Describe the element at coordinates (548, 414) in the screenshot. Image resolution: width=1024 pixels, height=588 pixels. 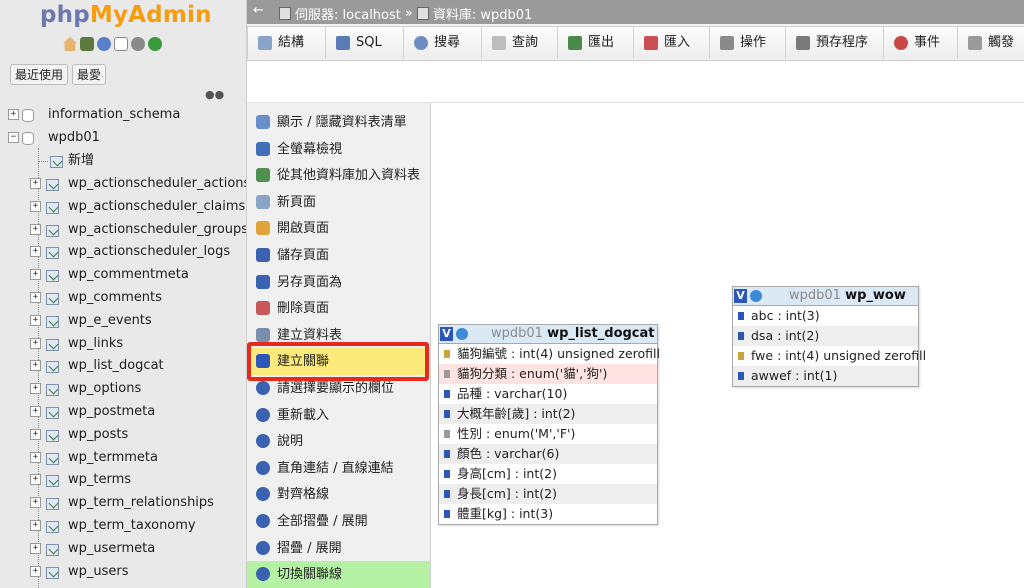
I see `table-column-row: 大概年齡[歲] : int(2)` at that location.